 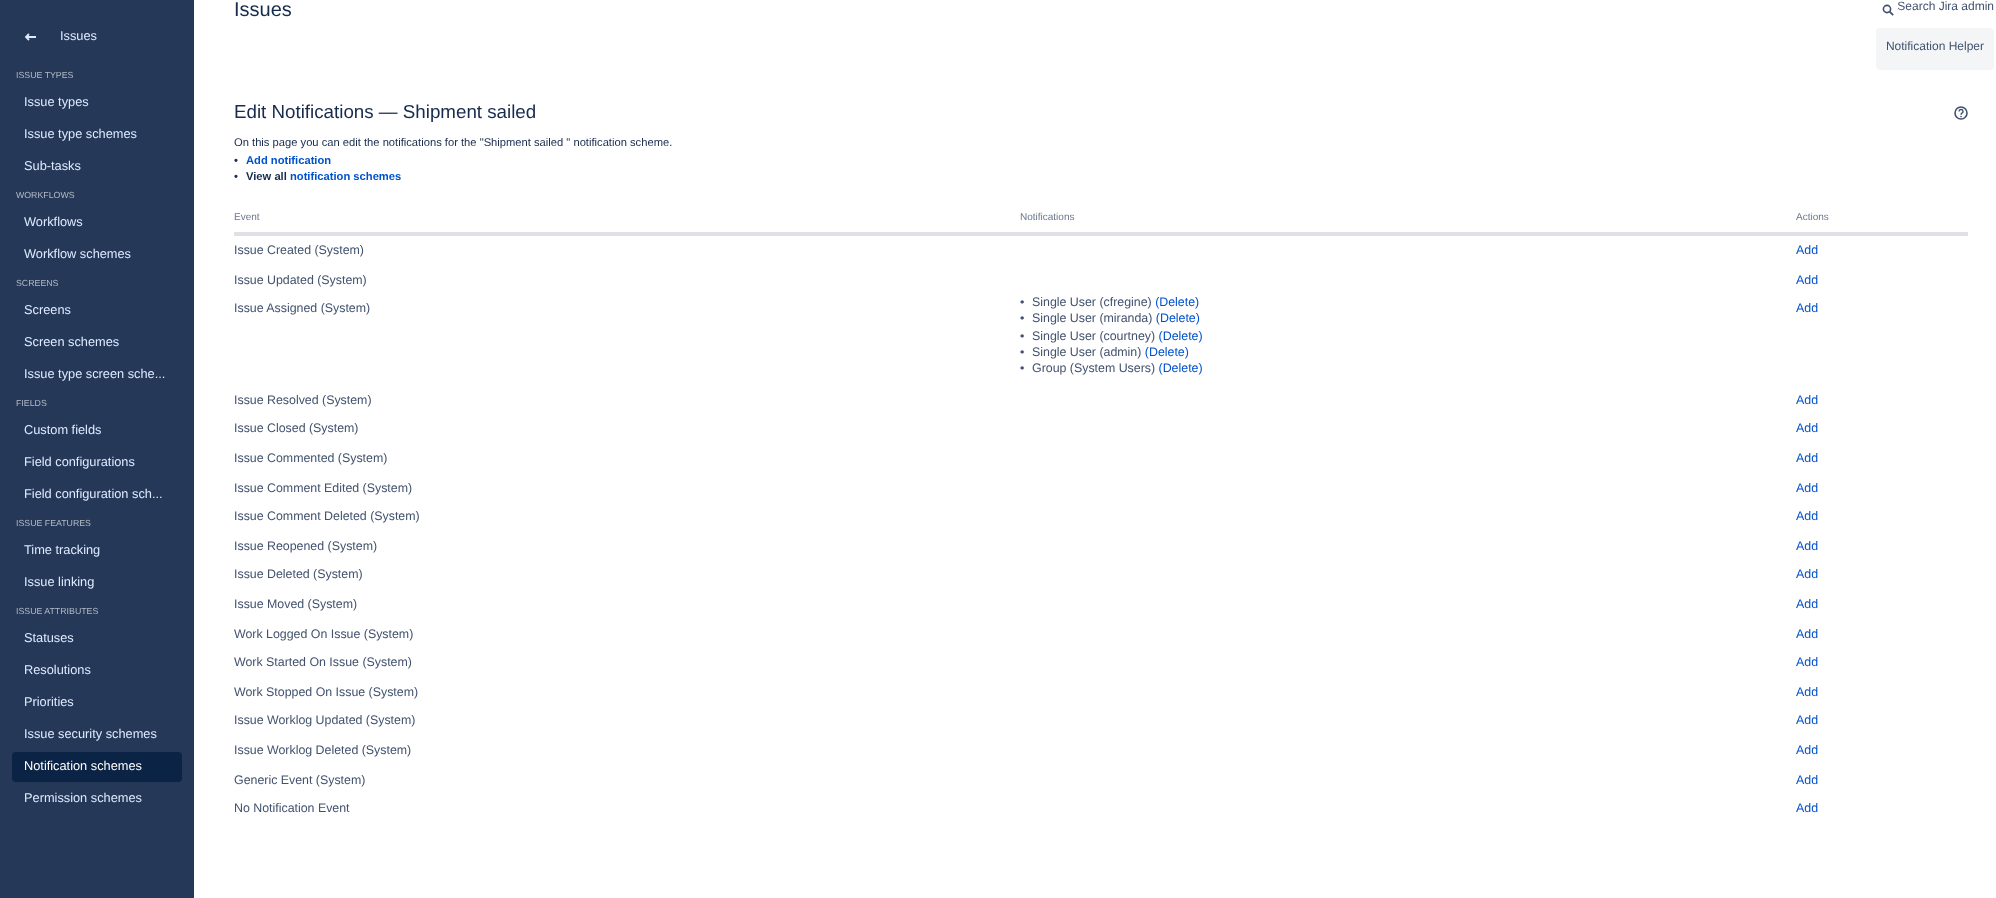 What do you see at coordinates (1887, 9) in the screenshot?
I see `search-icon` at bounding box center [1887, 9].